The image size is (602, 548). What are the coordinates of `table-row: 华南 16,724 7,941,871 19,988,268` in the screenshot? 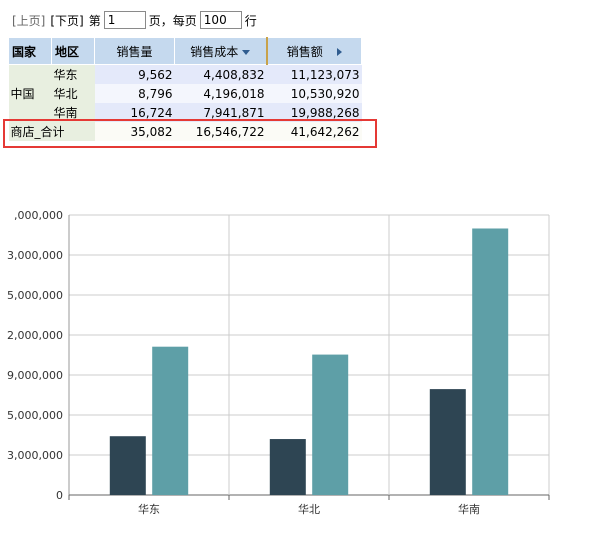 It's located at (185, 112).